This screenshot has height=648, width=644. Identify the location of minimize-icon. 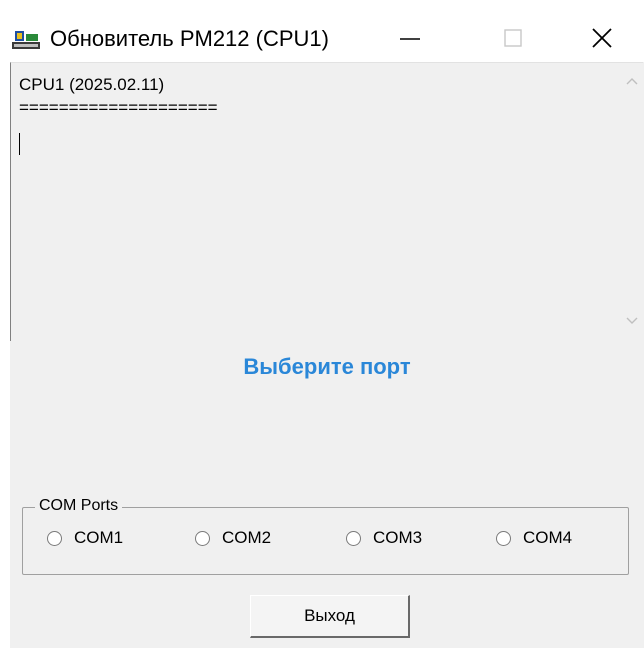
(410, 39).